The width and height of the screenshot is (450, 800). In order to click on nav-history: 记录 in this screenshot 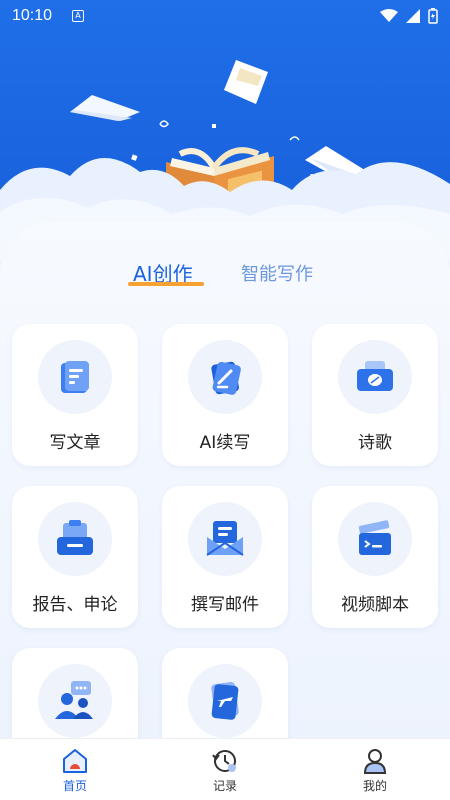, I will do `click(225, 769)`.